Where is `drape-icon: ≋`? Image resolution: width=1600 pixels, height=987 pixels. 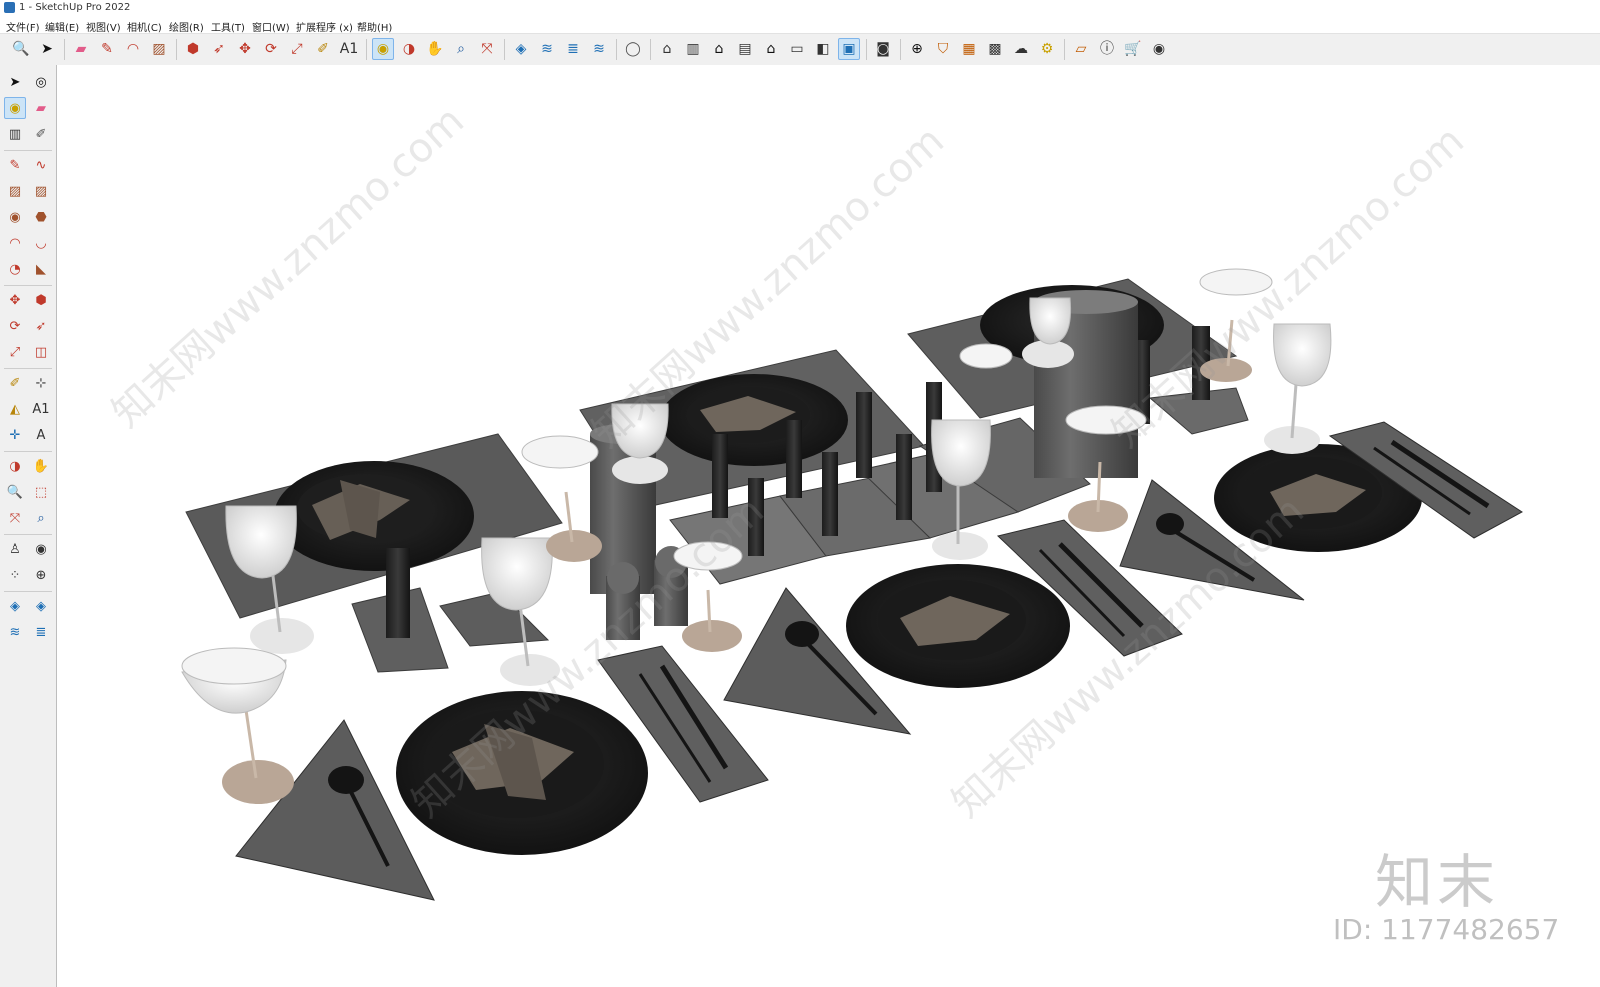
drape-icon: ≋ is located at coordinates (15, 632).